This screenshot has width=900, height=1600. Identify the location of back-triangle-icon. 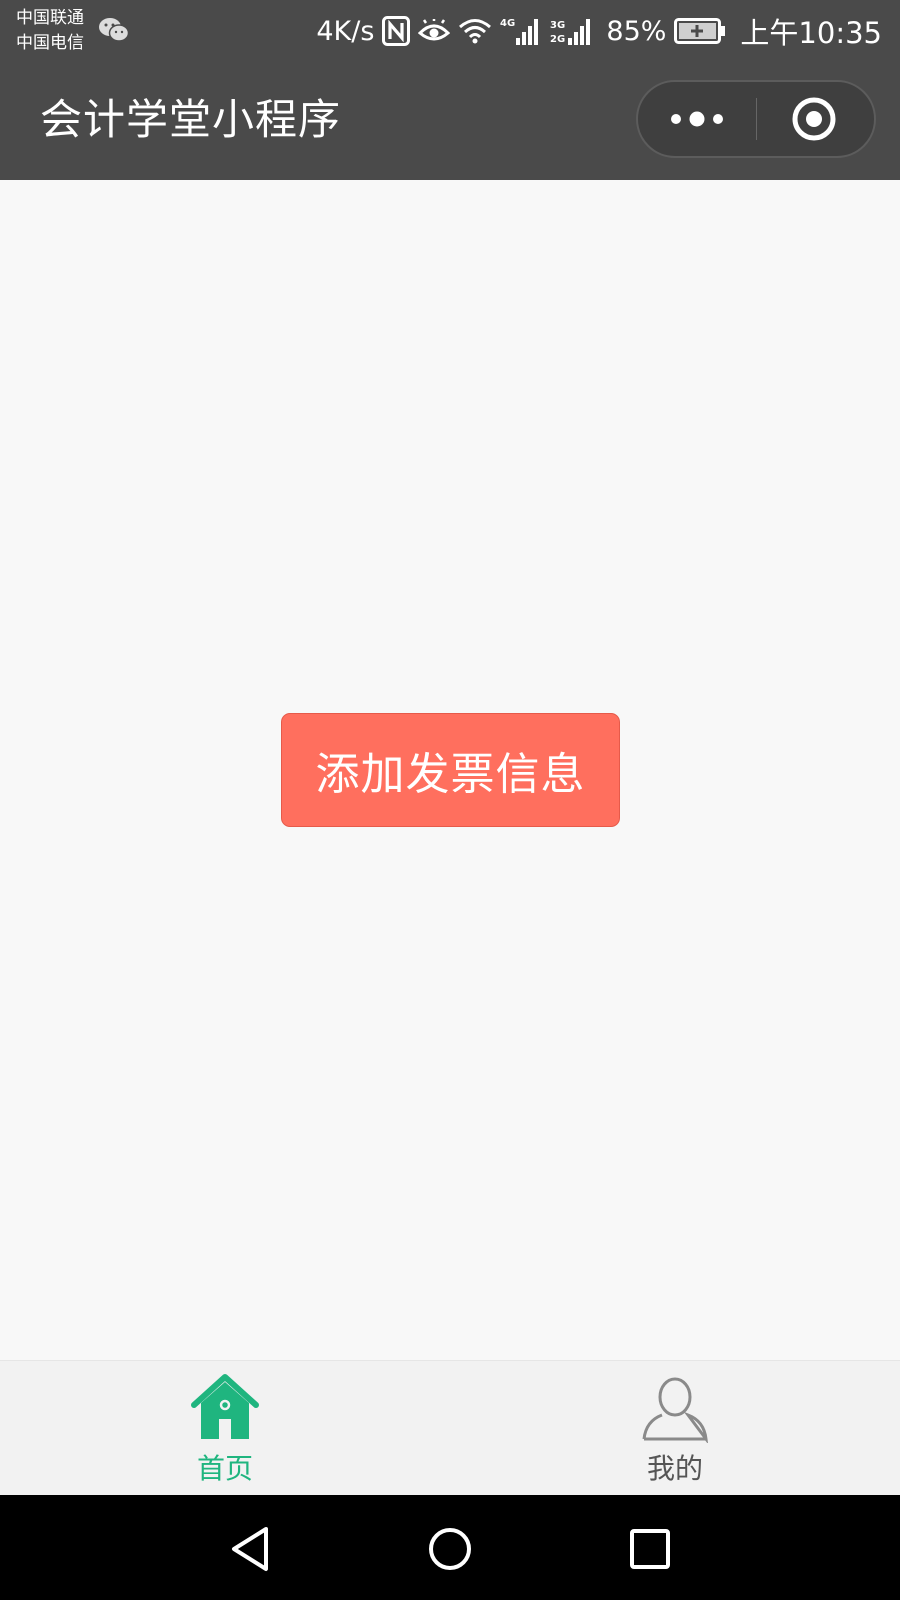
(250, 1549).